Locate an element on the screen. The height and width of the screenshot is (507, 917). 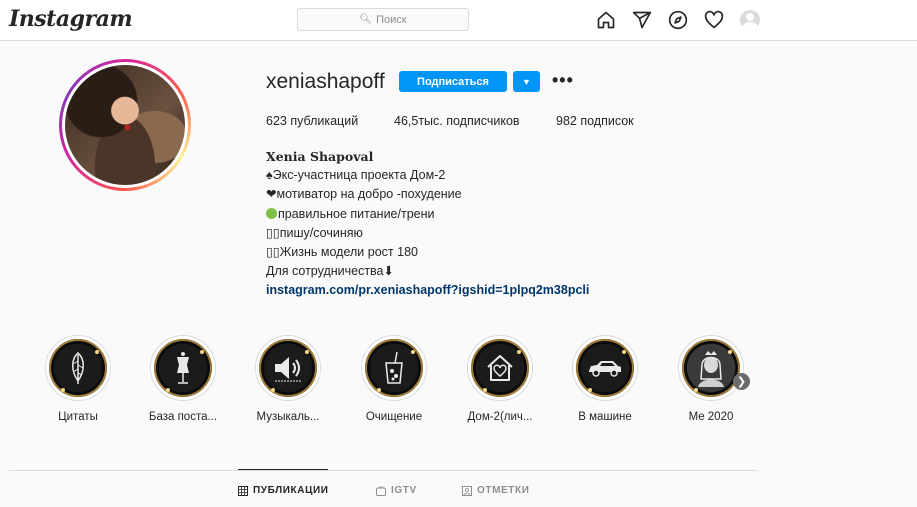
tab-posts: ПУБЛИКАЦИИ is located at coordinates (283, 490).